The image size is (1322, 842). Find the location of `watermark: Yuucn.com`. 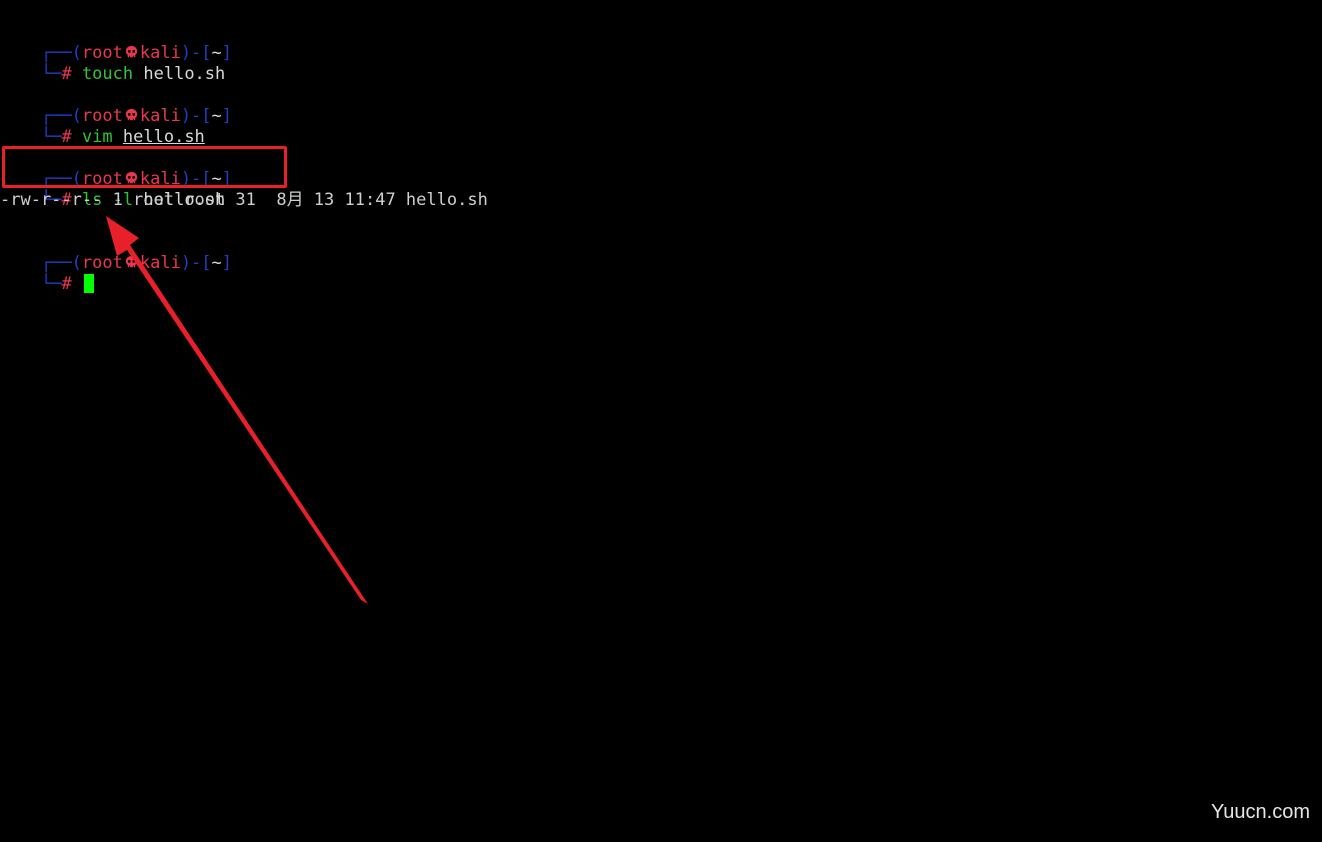

watermark: Yuucn.com is located at coordinates (1260, 812).